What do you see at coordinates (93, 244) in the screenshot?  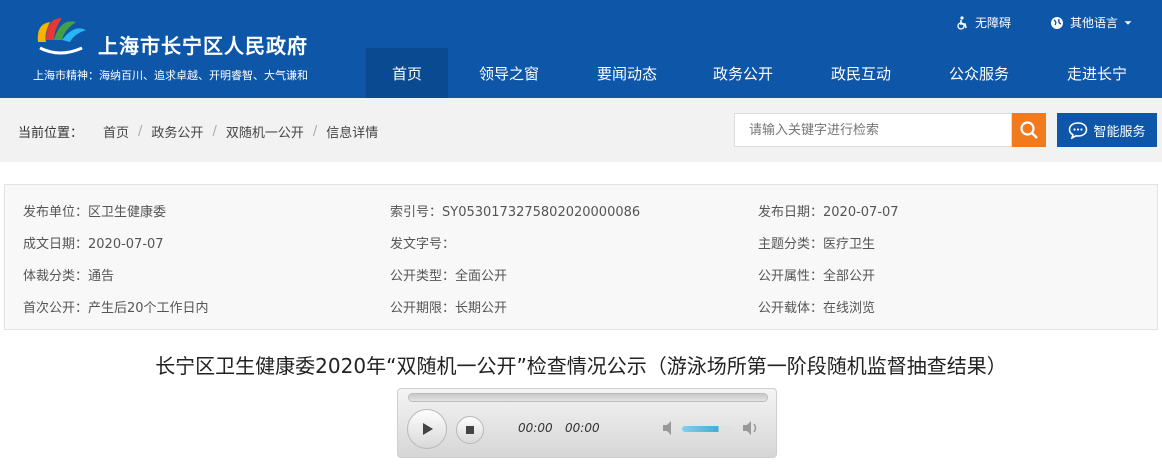 I see `meta-created-date: 成文日期：2020-07-07` at bounding box center [93, 244].